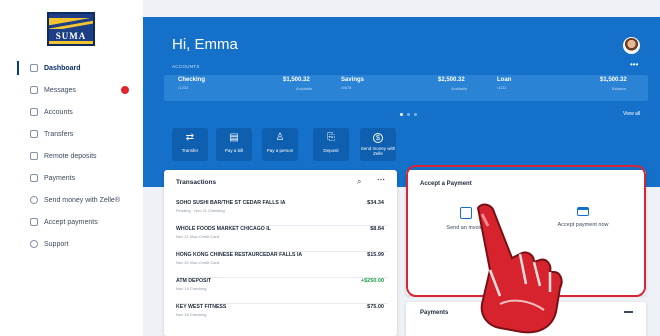 The width and height of the screenshot is (660, 336). I want to click on account-loan: Loan •1111 $1,500.32 Balance, so click(567, 88).